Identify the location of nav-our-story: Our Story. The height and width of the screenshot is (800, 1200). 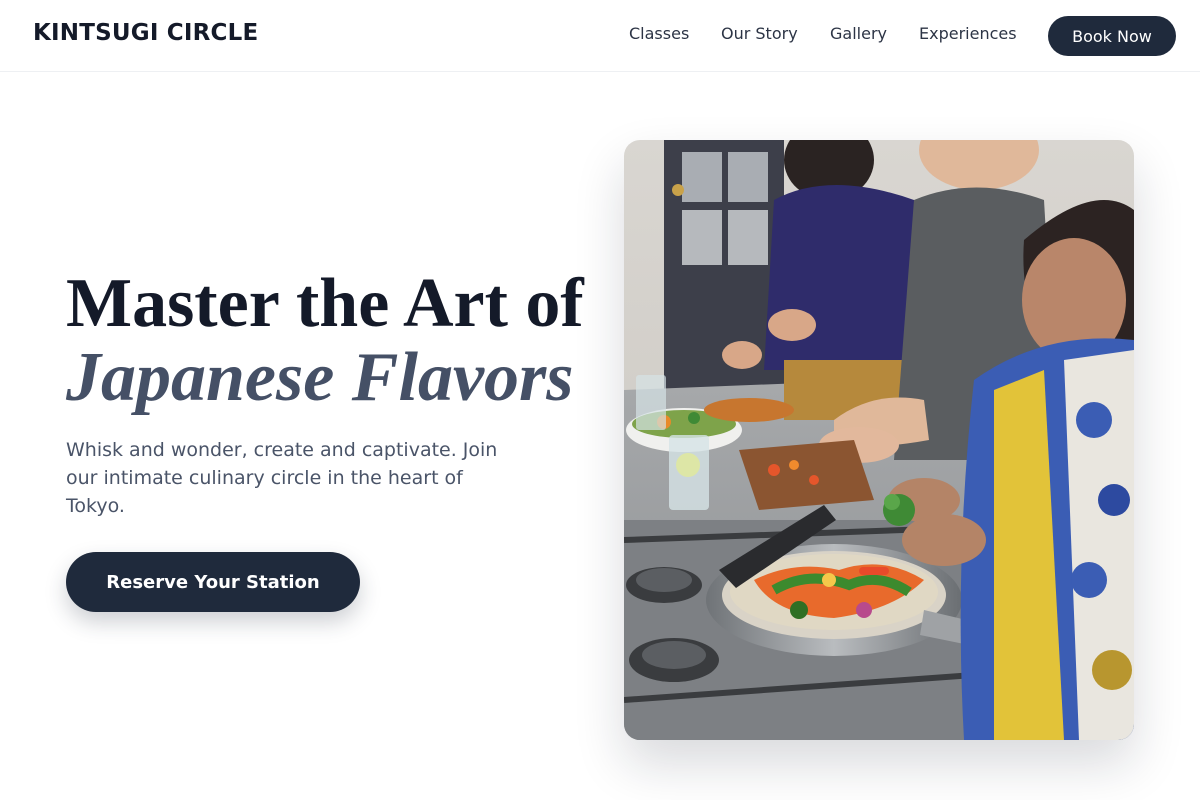
(759, 33).